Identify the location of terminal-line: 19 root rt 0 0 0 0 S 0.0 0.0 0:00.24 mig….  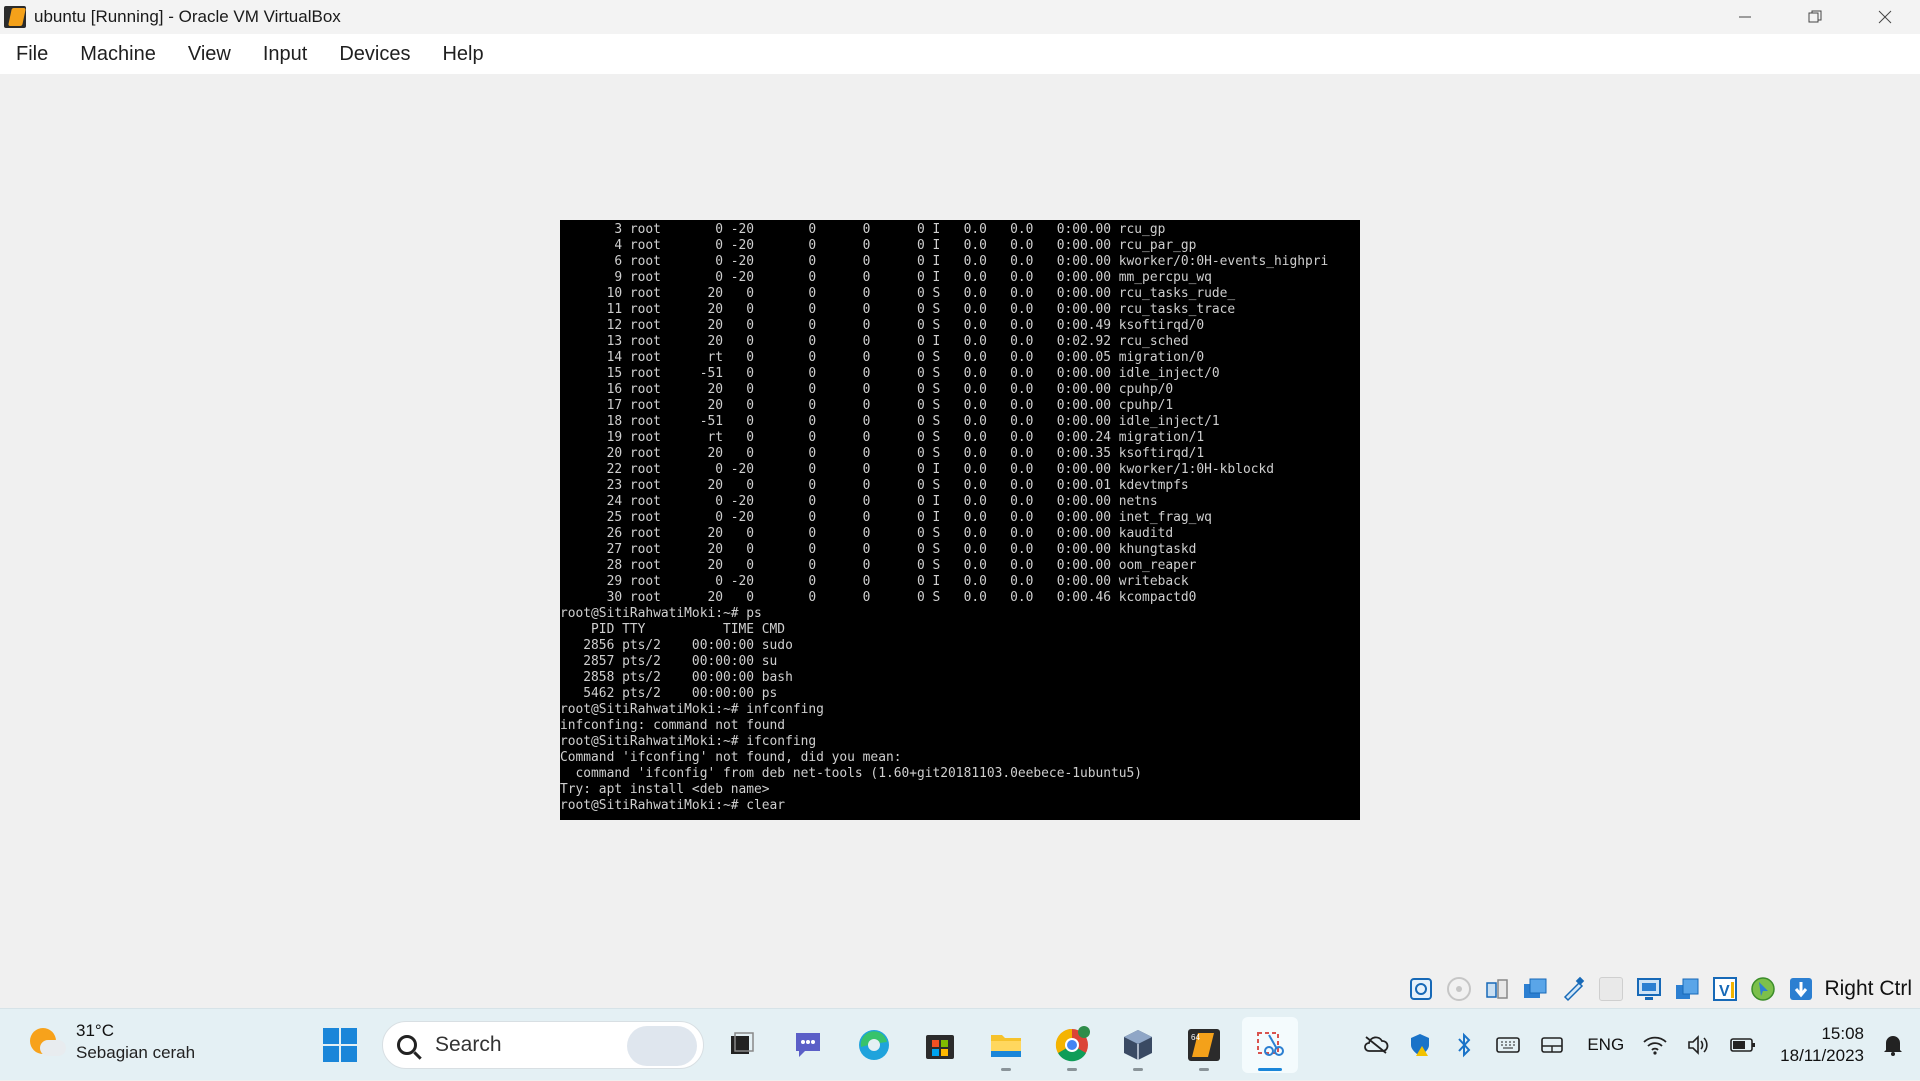
(882, 437).